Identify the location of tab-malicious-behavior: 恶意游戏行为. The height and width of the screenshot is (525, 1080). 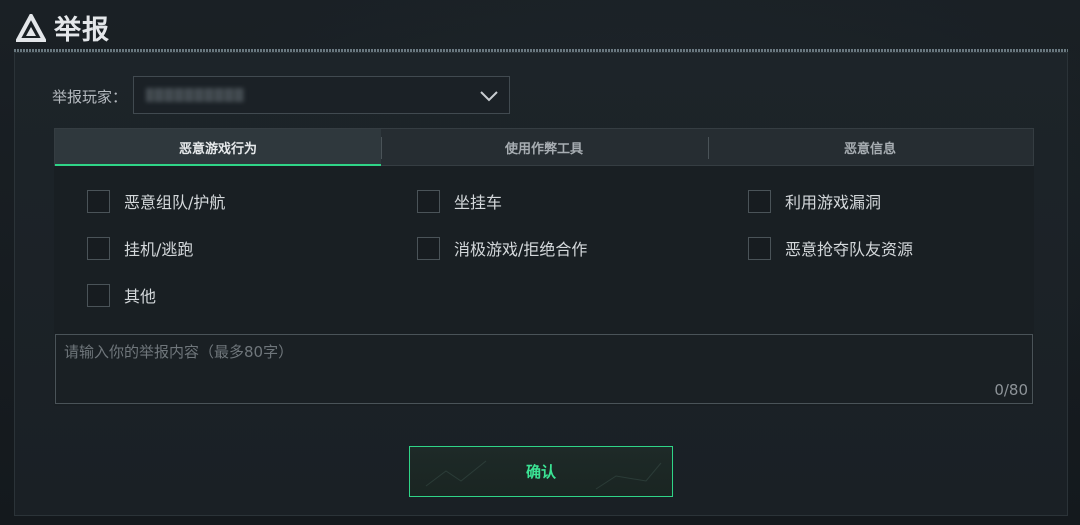
(218, 147).